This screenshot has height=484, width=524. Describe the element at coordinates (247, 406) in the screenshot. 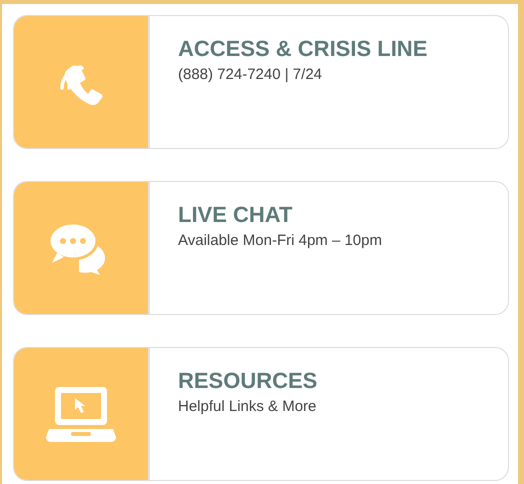

I see `card-subtitle: Helpful Links & More` at that location.